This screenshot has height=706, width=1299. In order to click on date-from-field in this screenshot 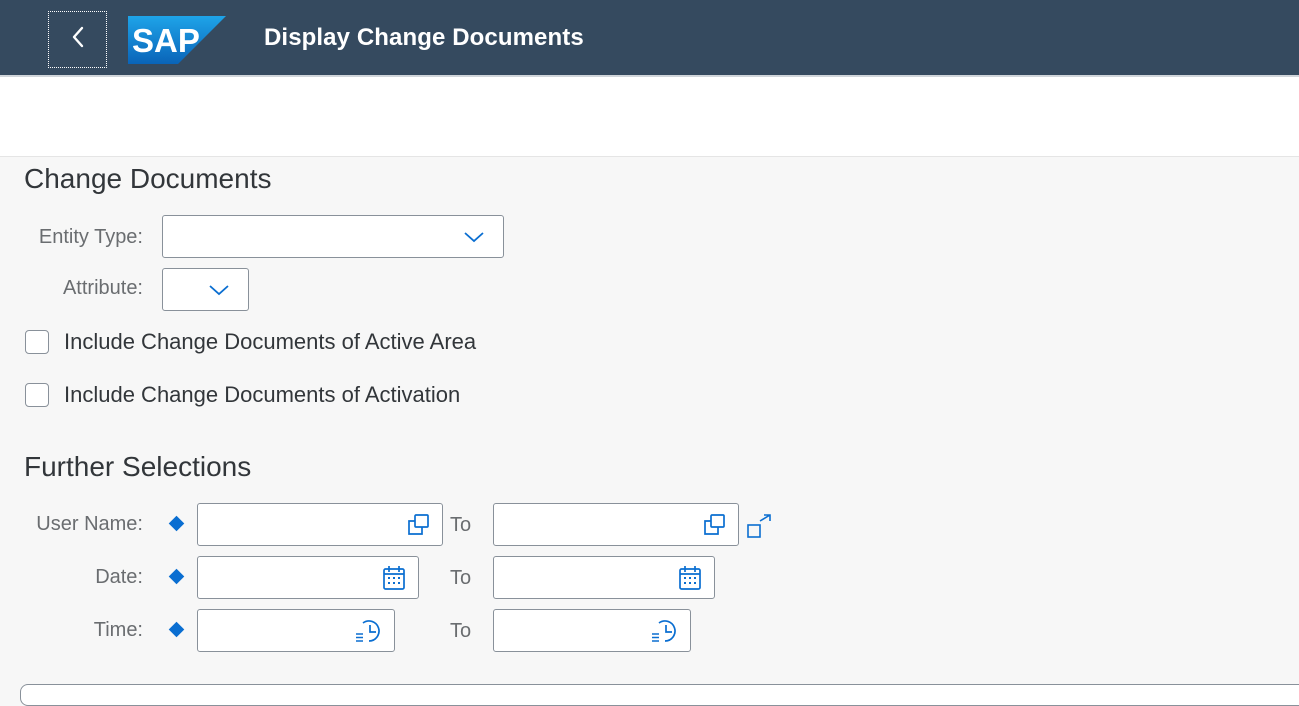, I will do `click(308, 578)`.